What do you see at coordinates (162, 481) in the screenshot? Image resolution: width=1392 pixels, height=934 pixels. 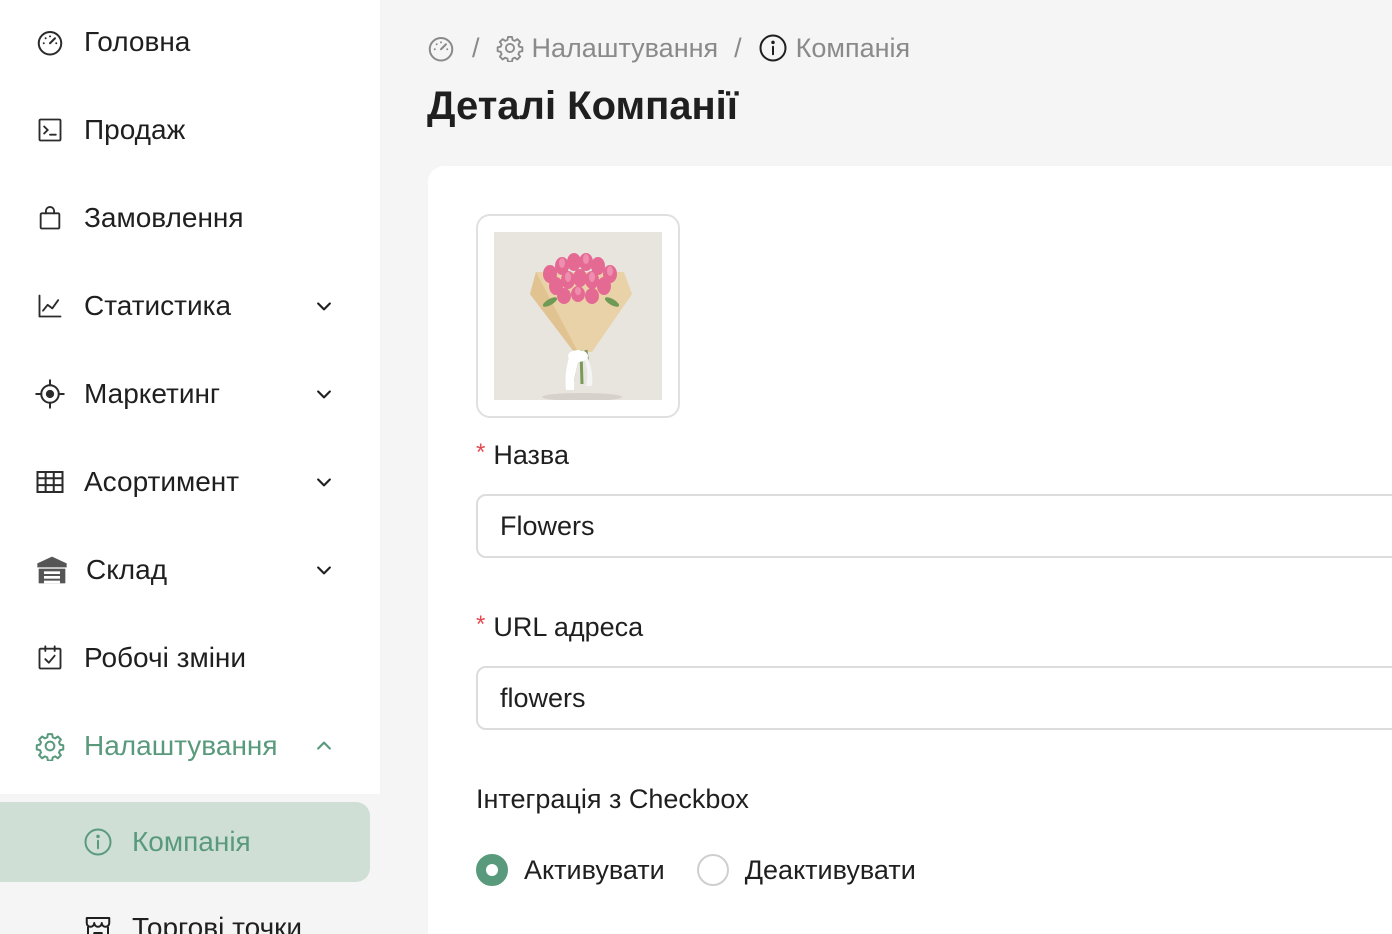 I see `sidebar-item-label: Асортимент` at bounding box center [162, 481].